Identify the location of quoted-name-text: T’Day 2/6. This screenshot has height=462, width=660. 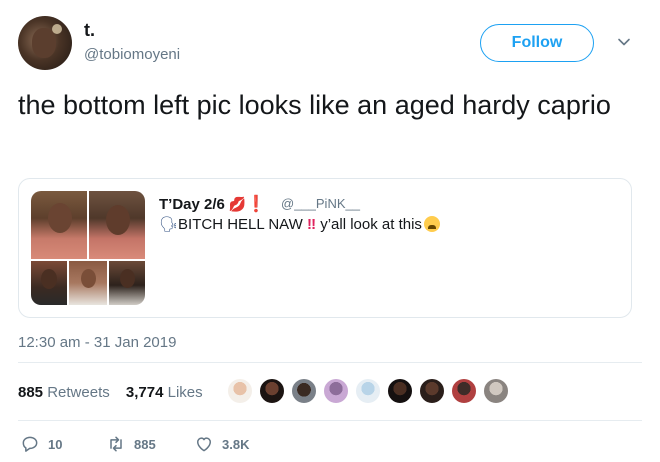
(192, 204).